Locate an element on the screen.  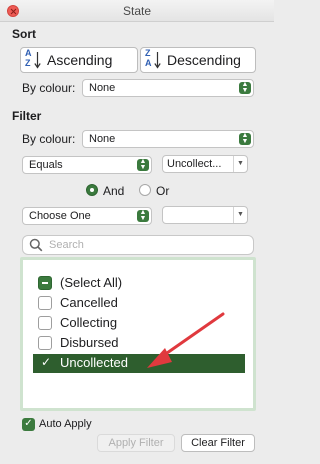
checkbox-checked: ✓ is located at coordinates (45, 362).